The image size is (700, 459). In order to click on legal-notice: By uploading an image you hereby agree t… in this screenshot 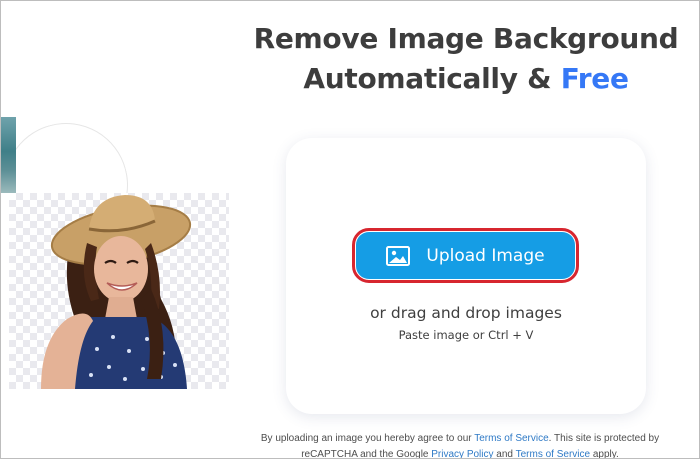, I will do `click(460, 444)`.